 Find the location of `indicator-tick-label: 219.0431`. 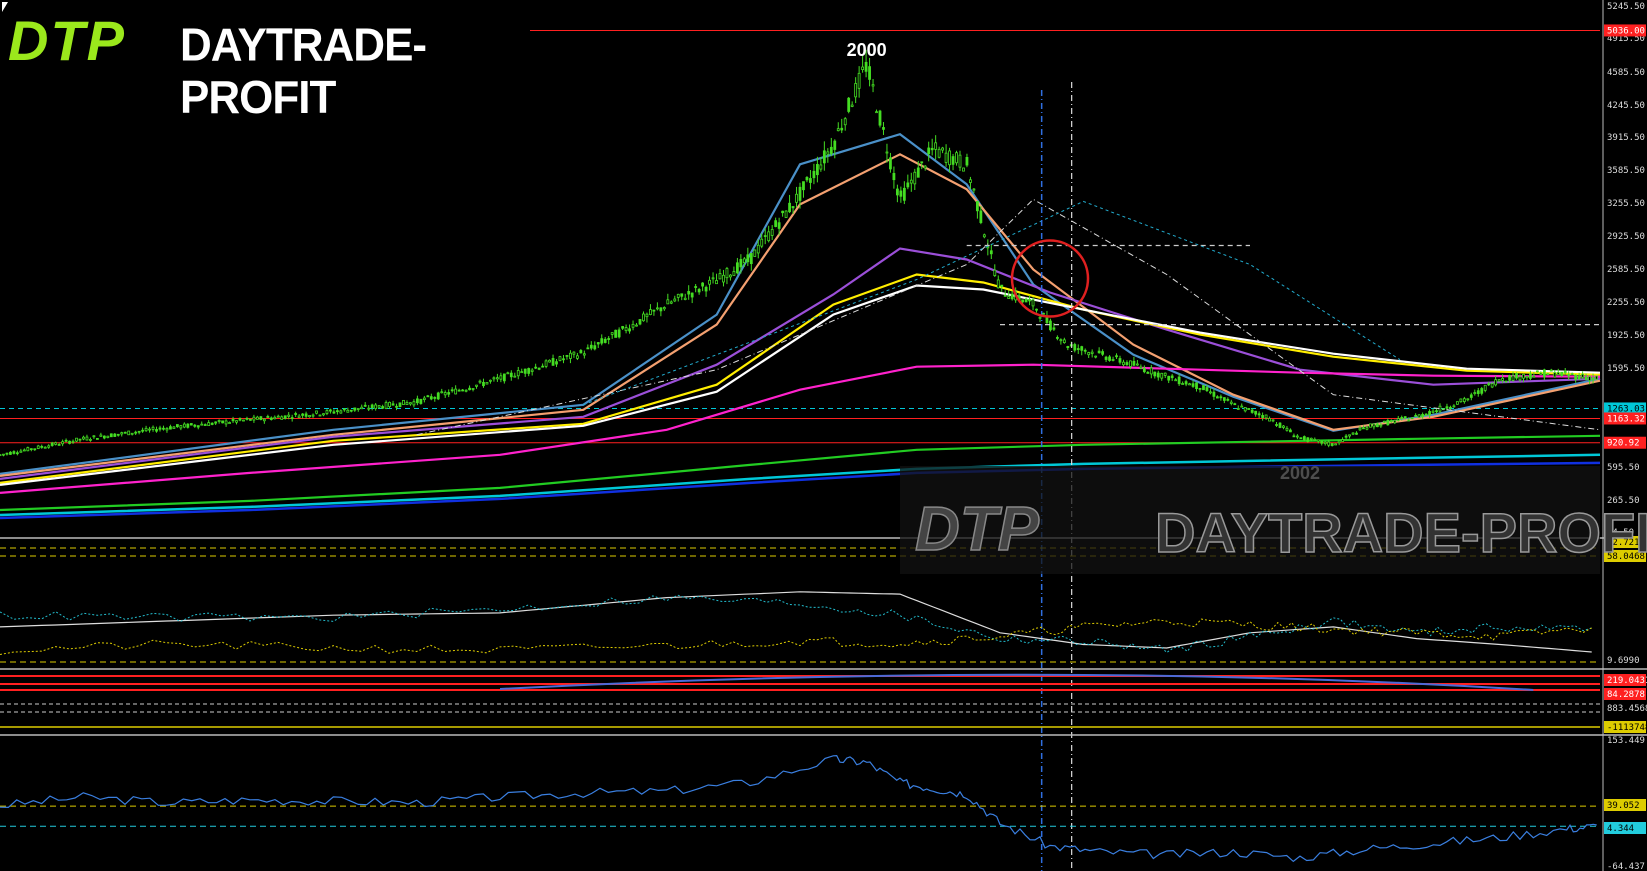

indicator-tick-label: 219.0431 is located at coordinates (1627, 681).